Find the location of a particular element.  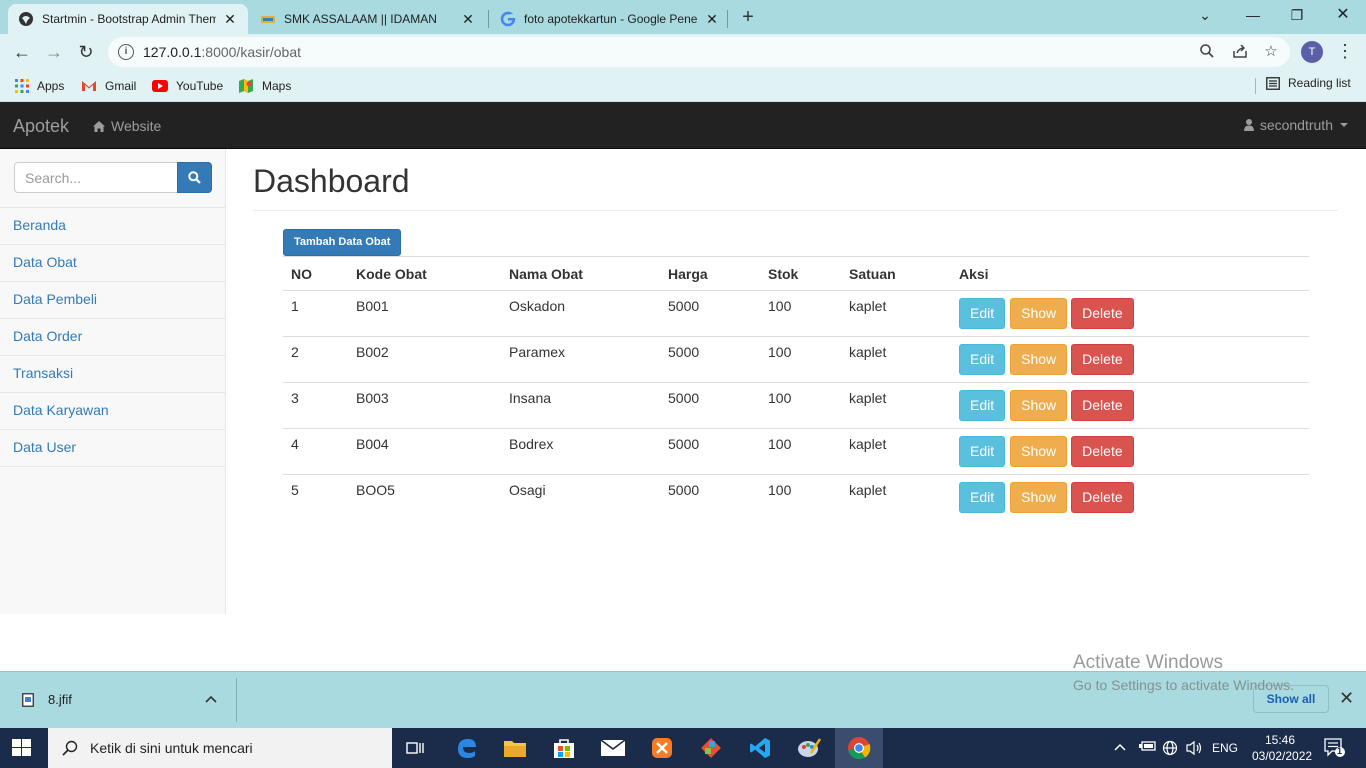

add-medicine-button: Tambah Data Obat is located at coordinates (342, 242).